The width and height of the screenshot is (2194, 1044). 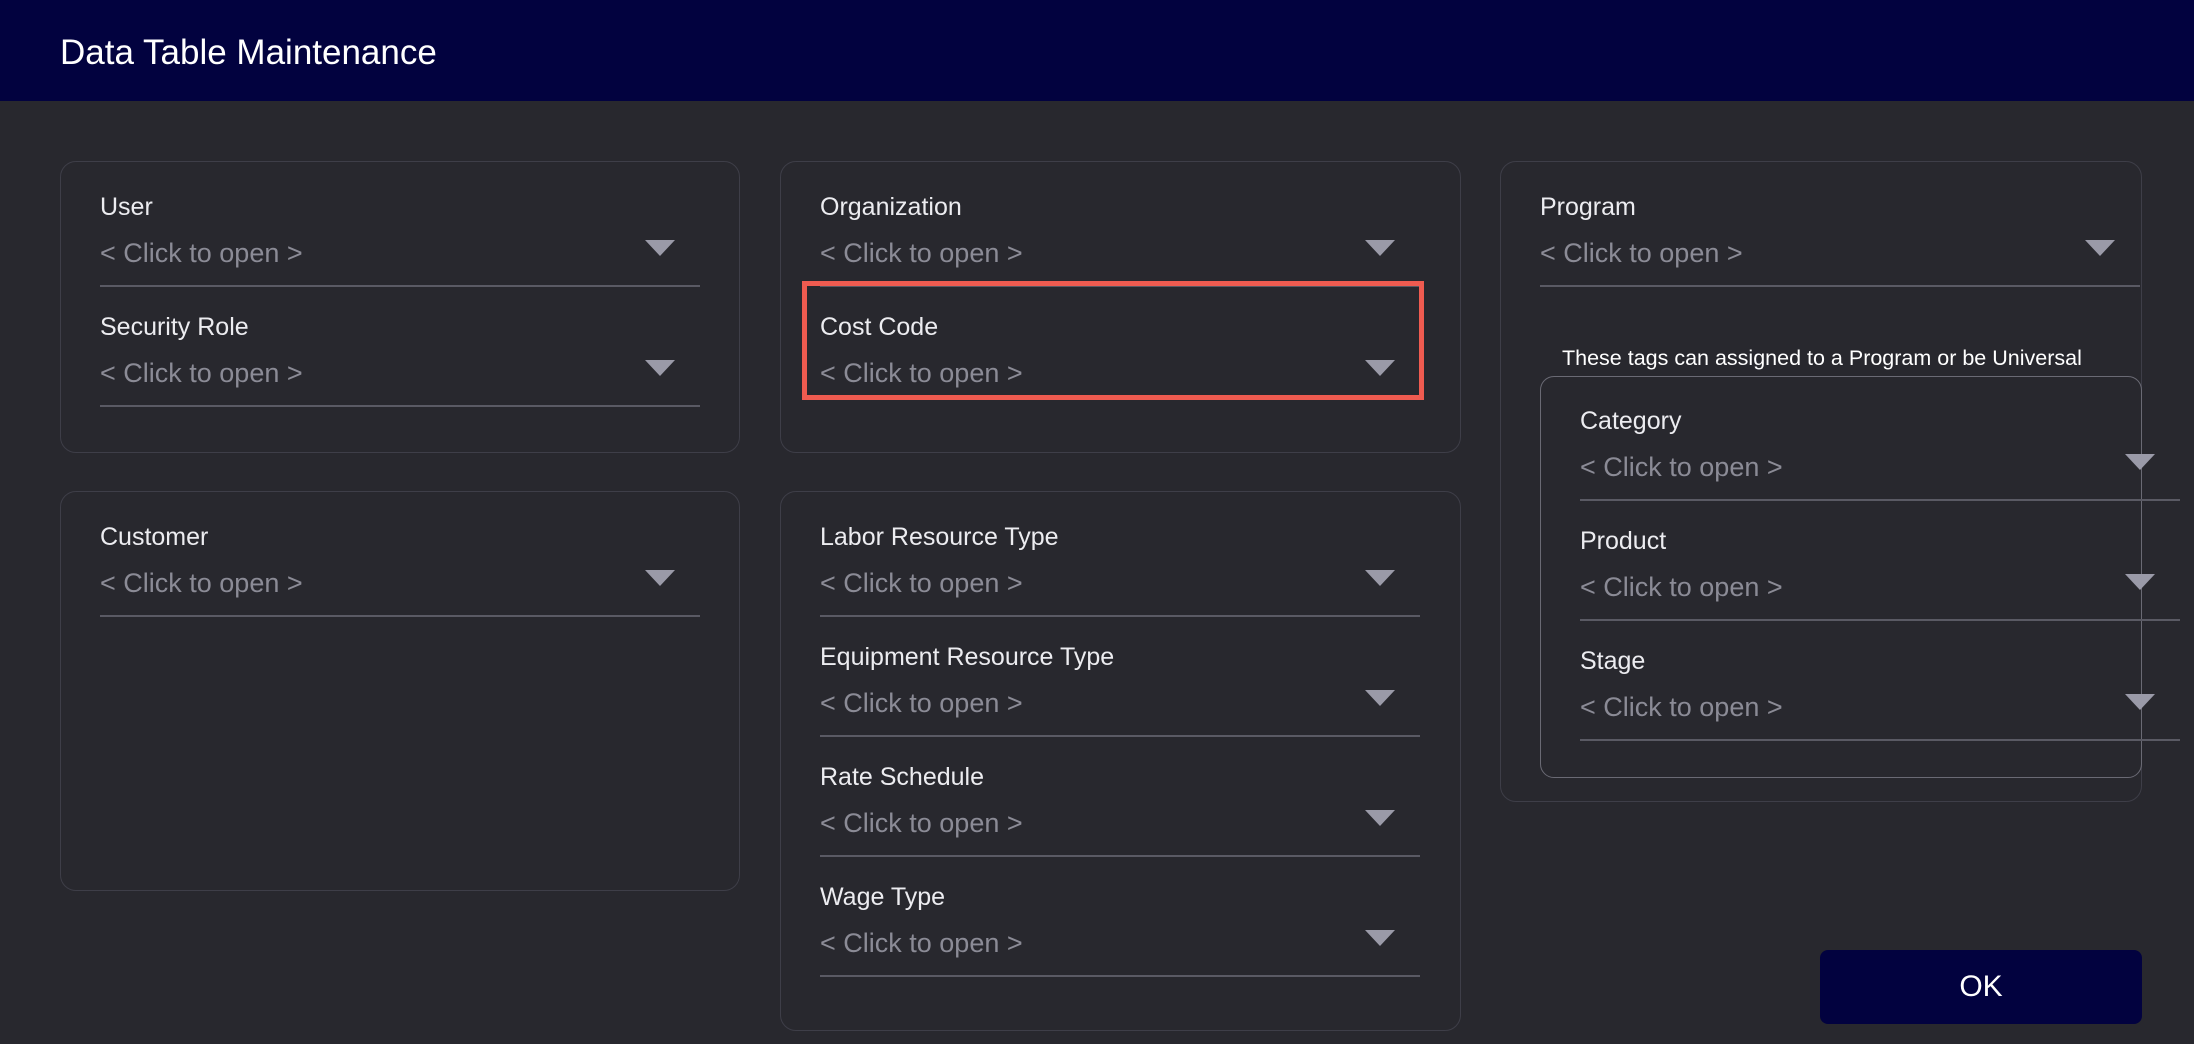 What do you see at coordinates (400, 575) in the screenshot?
I see `customer-dropdown: Customer < Click to open >` at bounding box center [400, 575].